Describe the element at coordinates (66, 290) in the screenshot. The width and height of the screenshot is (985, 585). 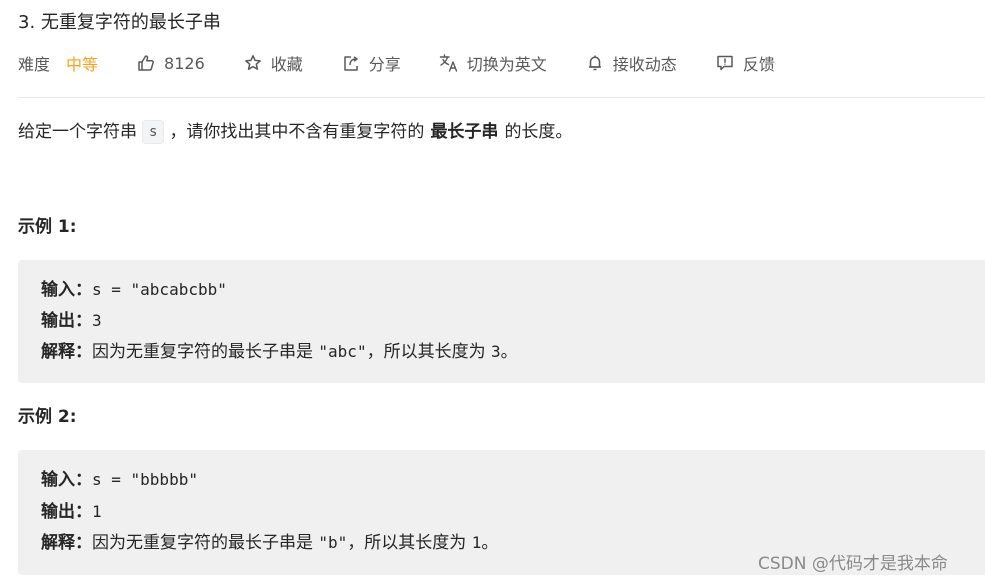
I see `example-1-input-label: 输入：` at that location.